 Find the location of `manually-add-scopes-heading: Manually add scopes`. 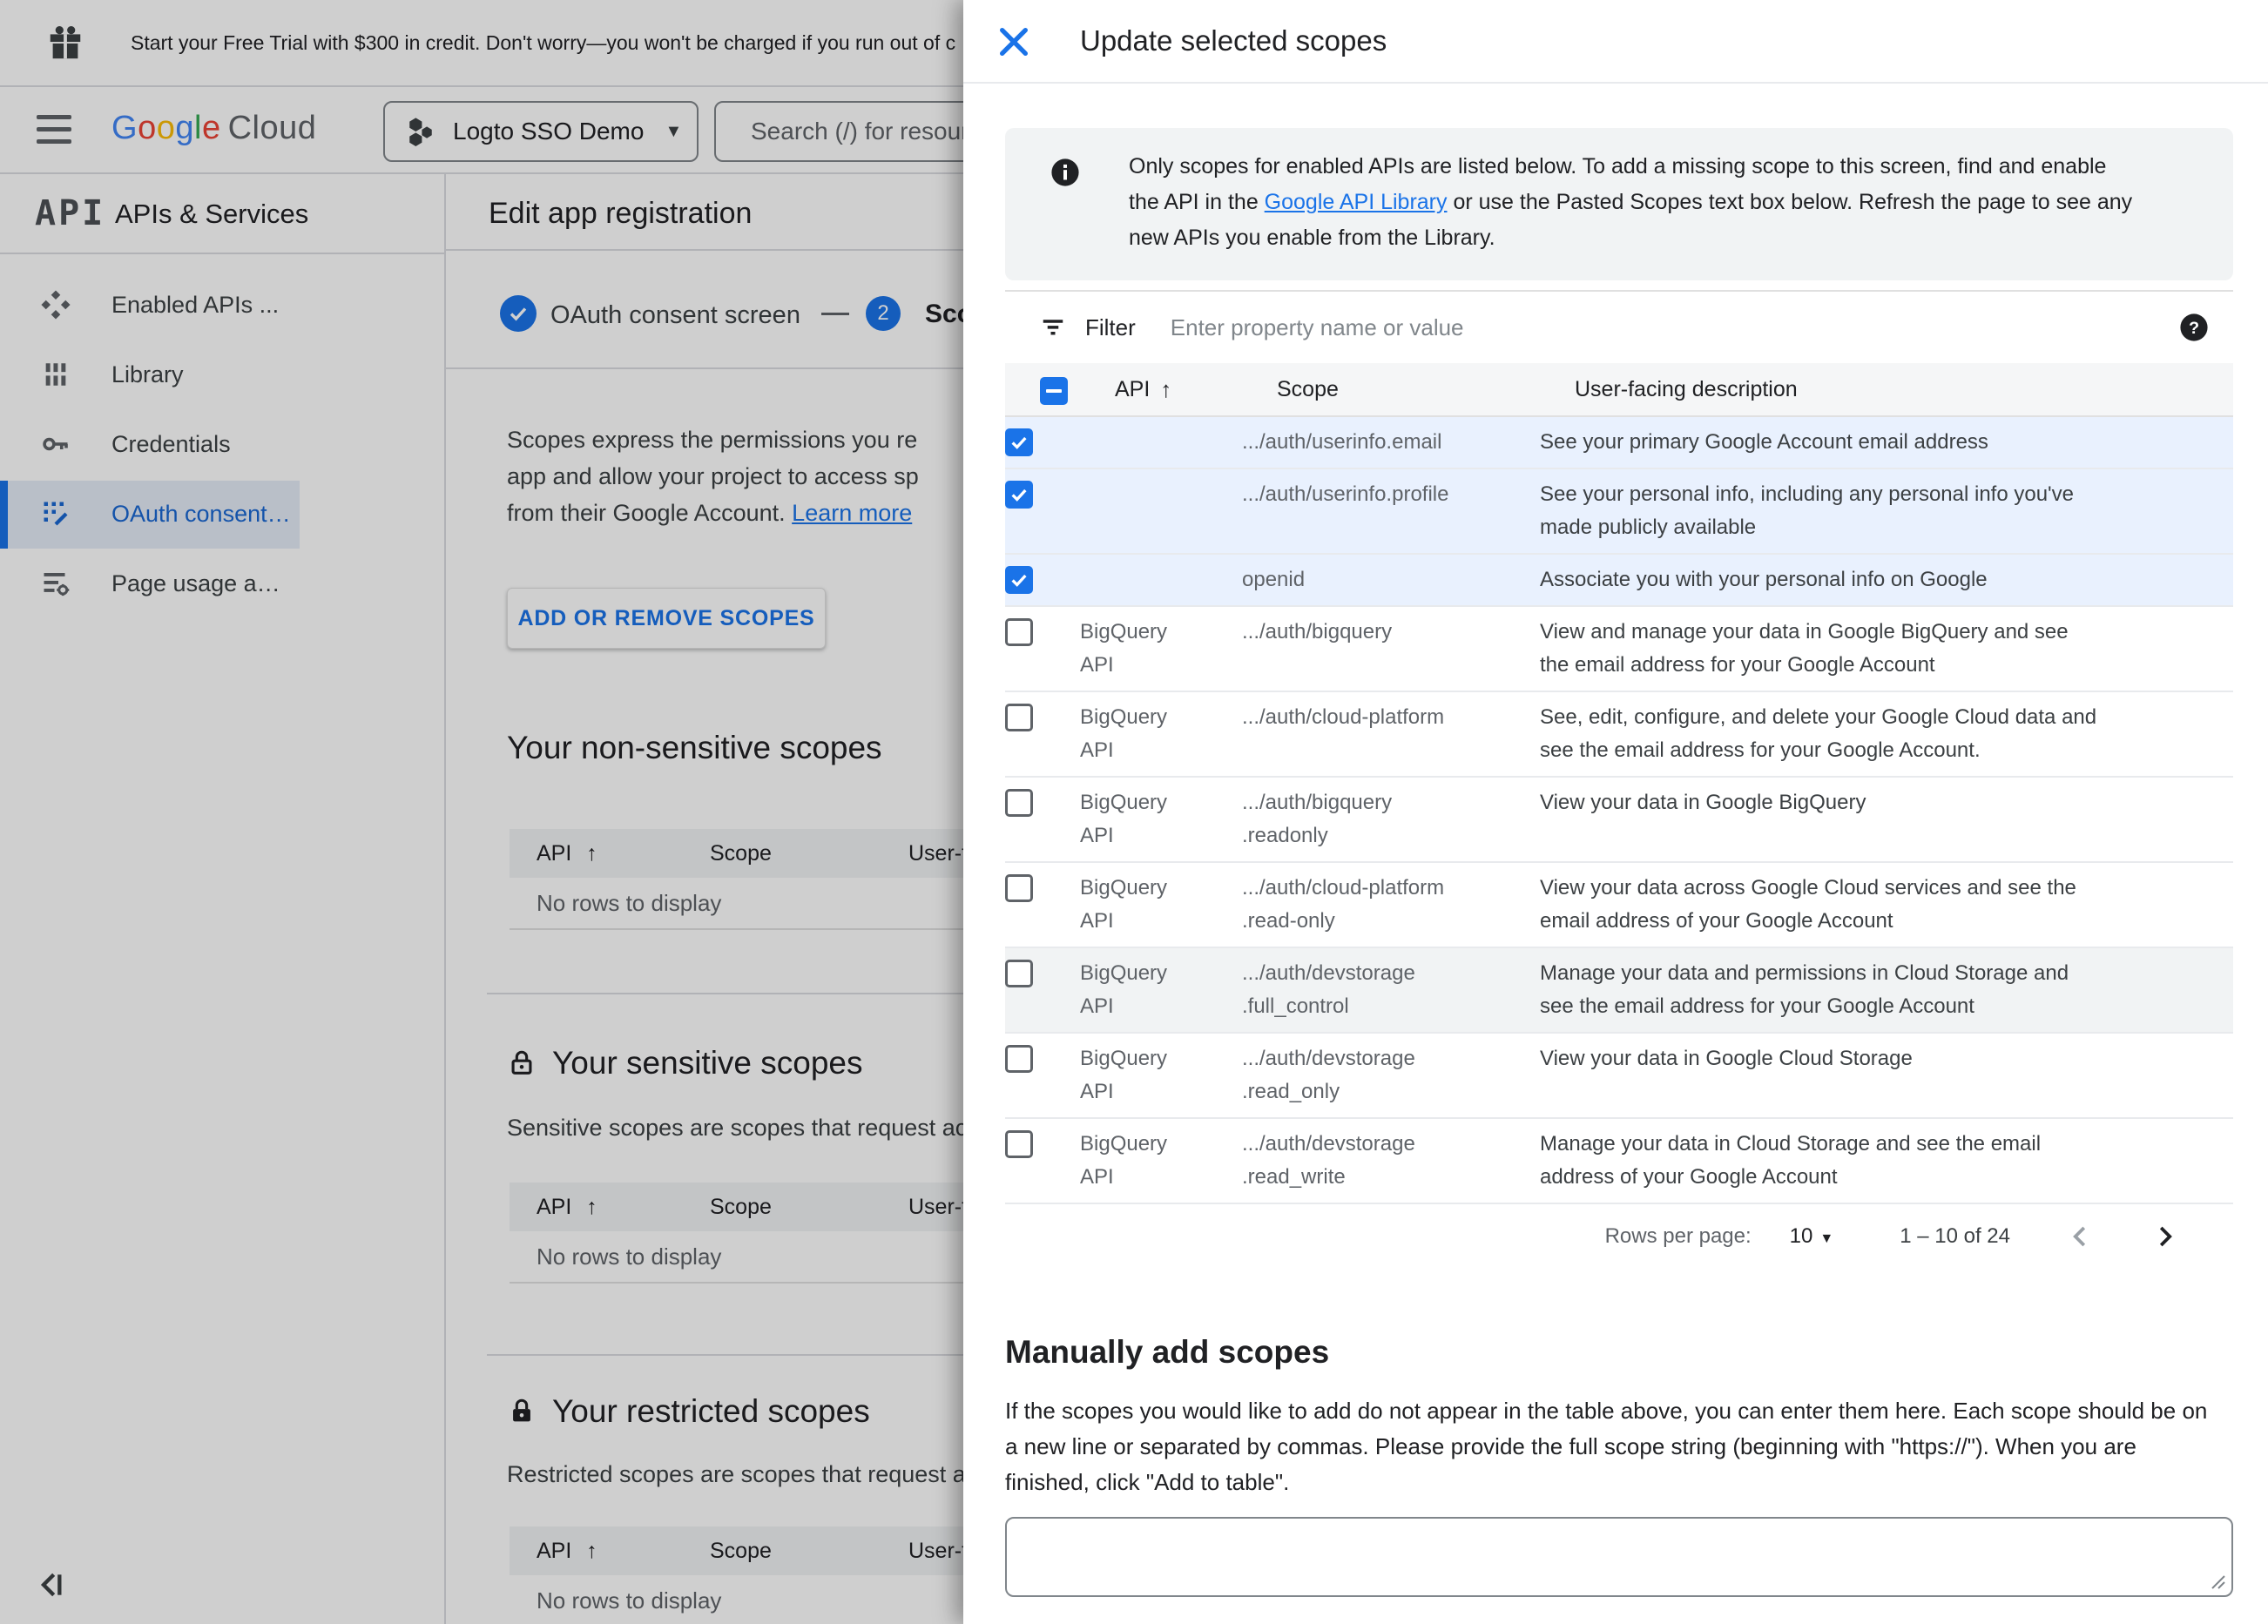

manually-add-scopes-heading: Manually add scopes is located at coordinates (1167, 1352).